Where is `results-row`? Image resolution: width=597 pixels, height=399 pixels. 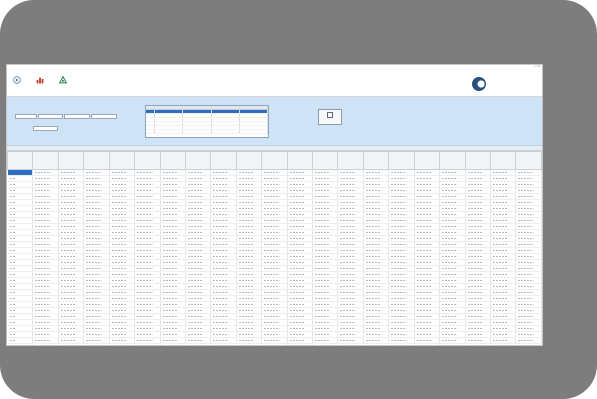 results-row is located at coordinates (274, 344).